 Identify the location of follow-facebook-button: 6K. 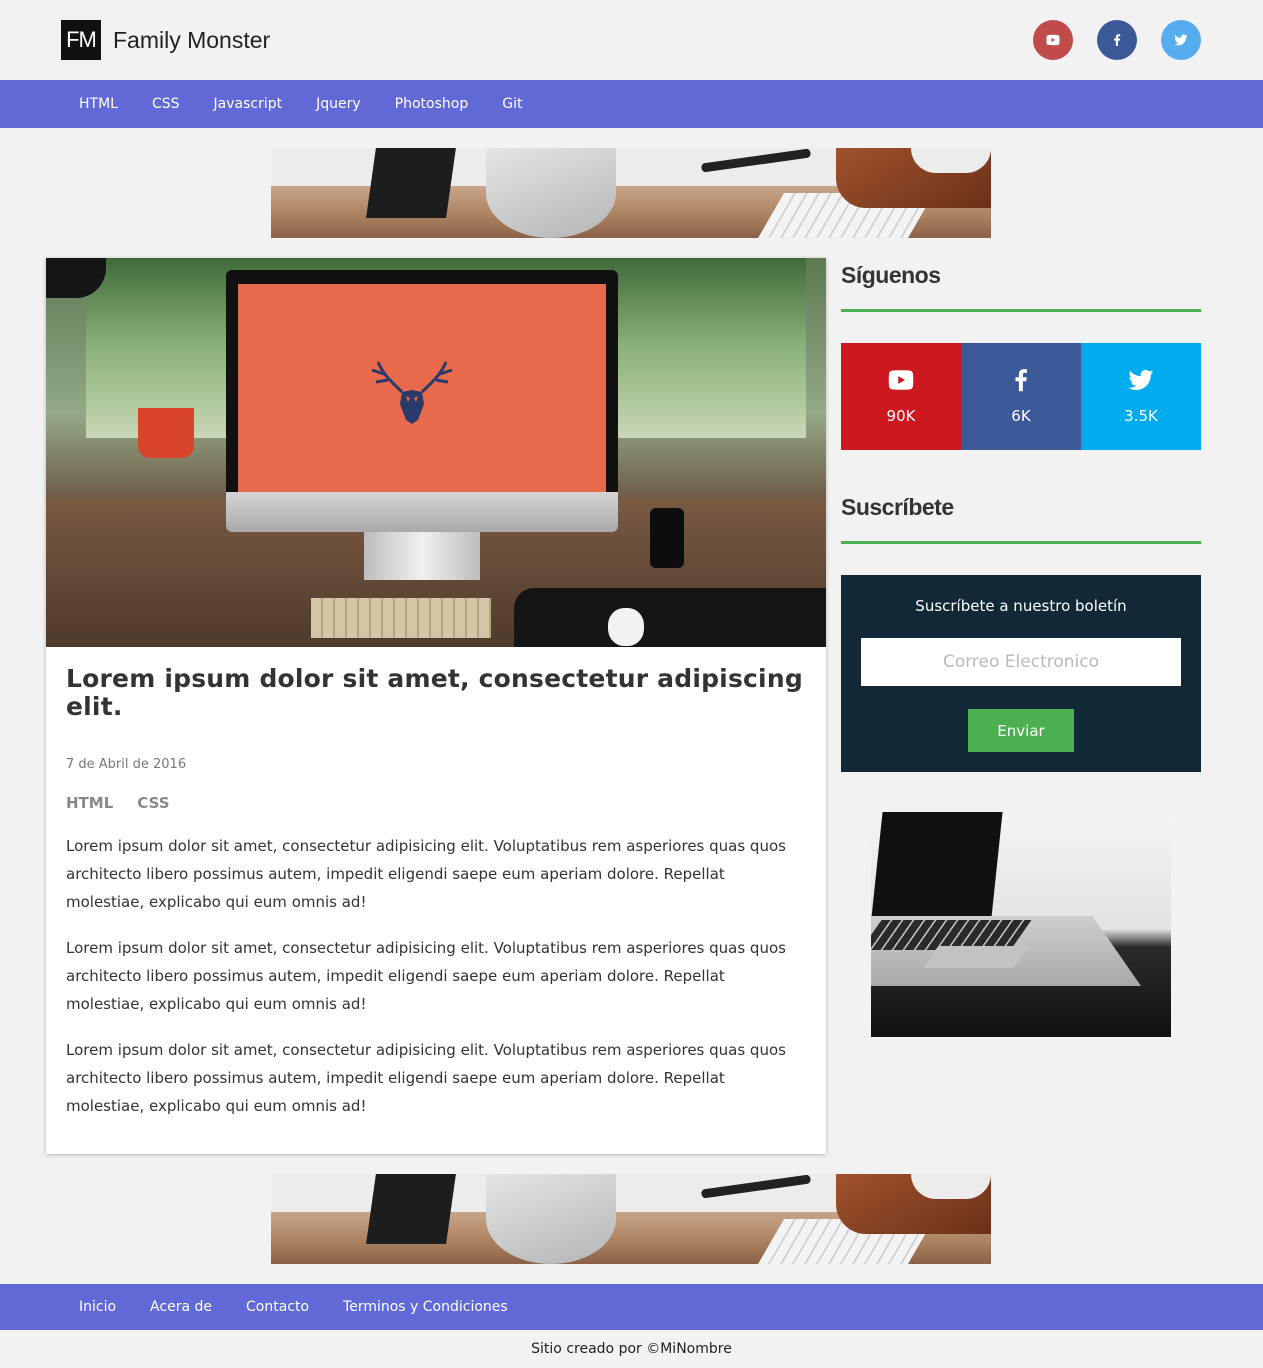
(1021, 396).